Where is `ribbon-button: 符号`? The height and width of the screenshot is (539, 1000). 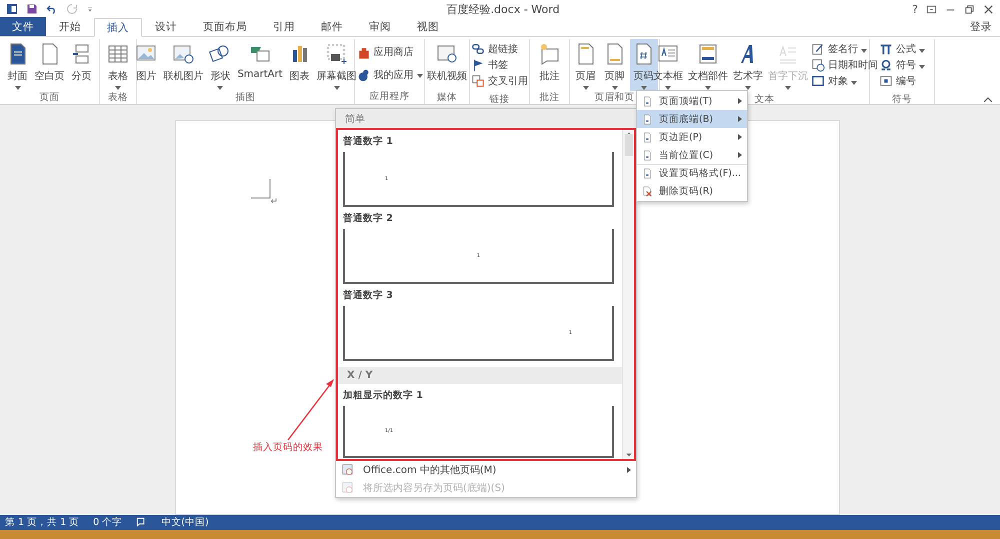 ribbon-button: 符号 is located at coordinates (902, 65).